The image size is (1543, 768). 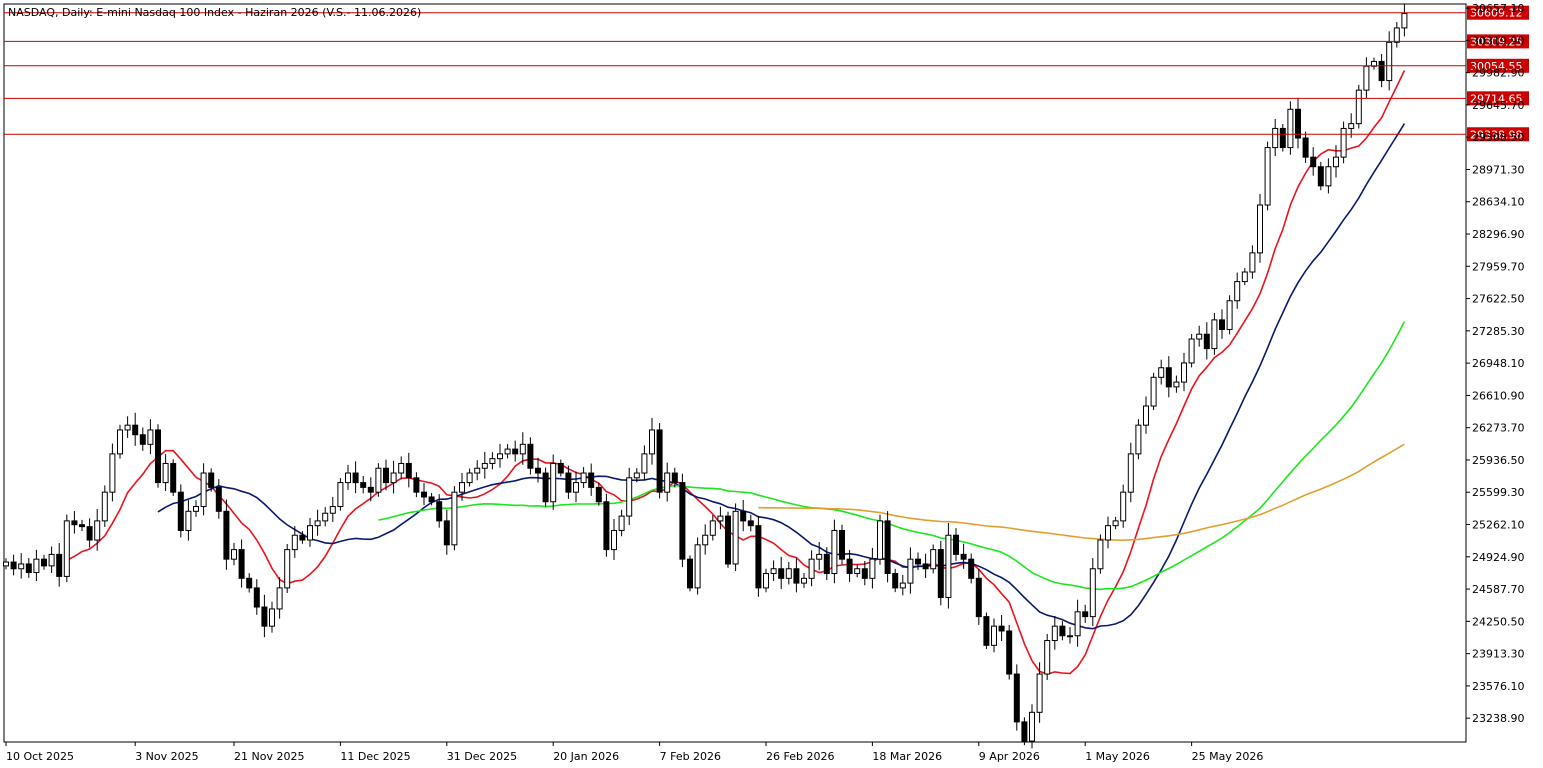 I want to click on price-tick-label: 28296.90, so click(x=1498, y=234).